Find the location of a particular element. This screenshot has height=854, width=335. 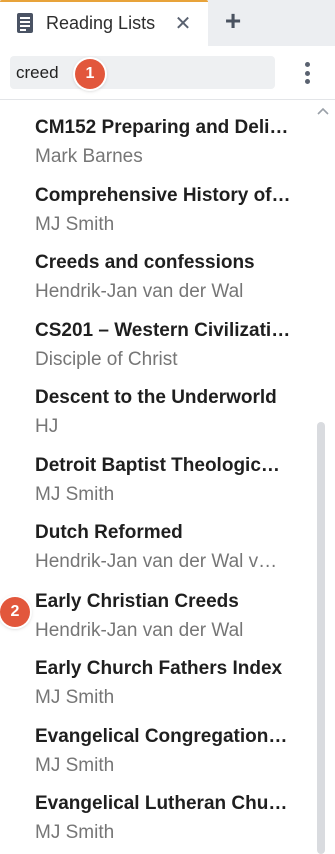

search-box is located at coordinates (142, 72).